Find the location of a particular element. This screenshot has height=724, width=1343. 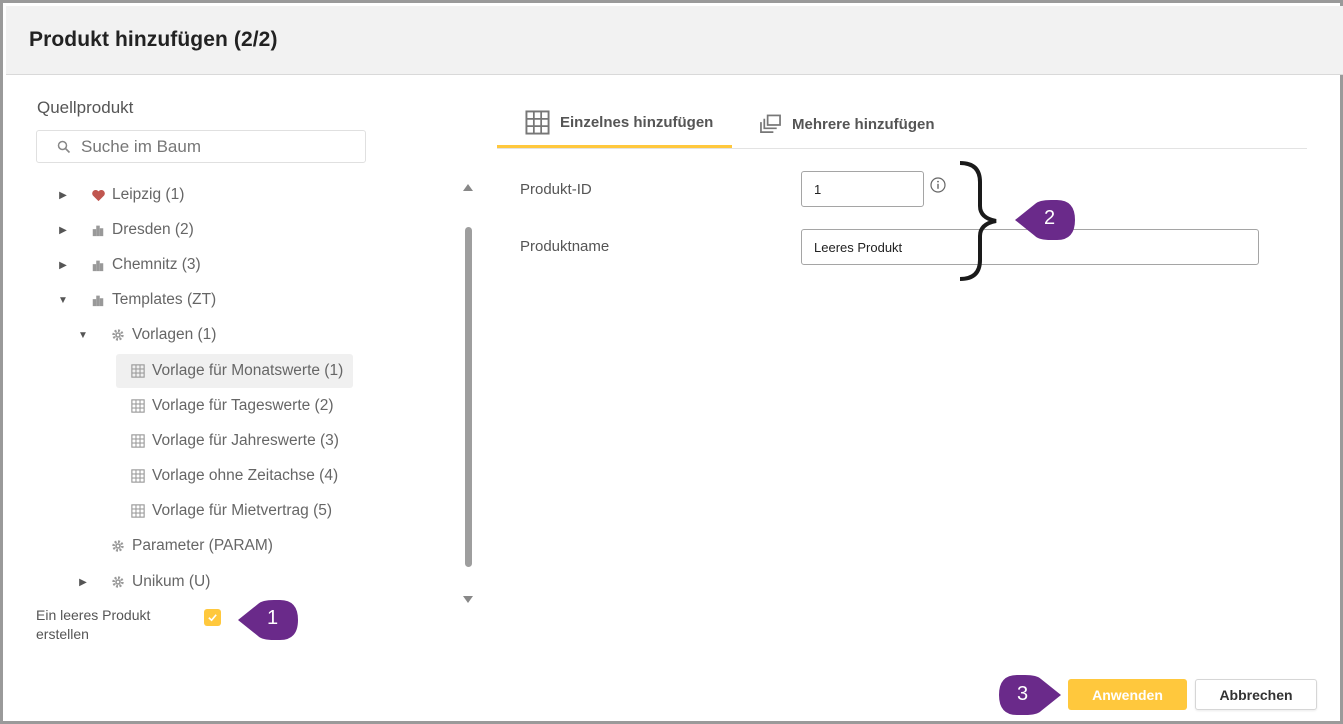

tree-scrollbar-thumb is located at coordinates (468, 397).